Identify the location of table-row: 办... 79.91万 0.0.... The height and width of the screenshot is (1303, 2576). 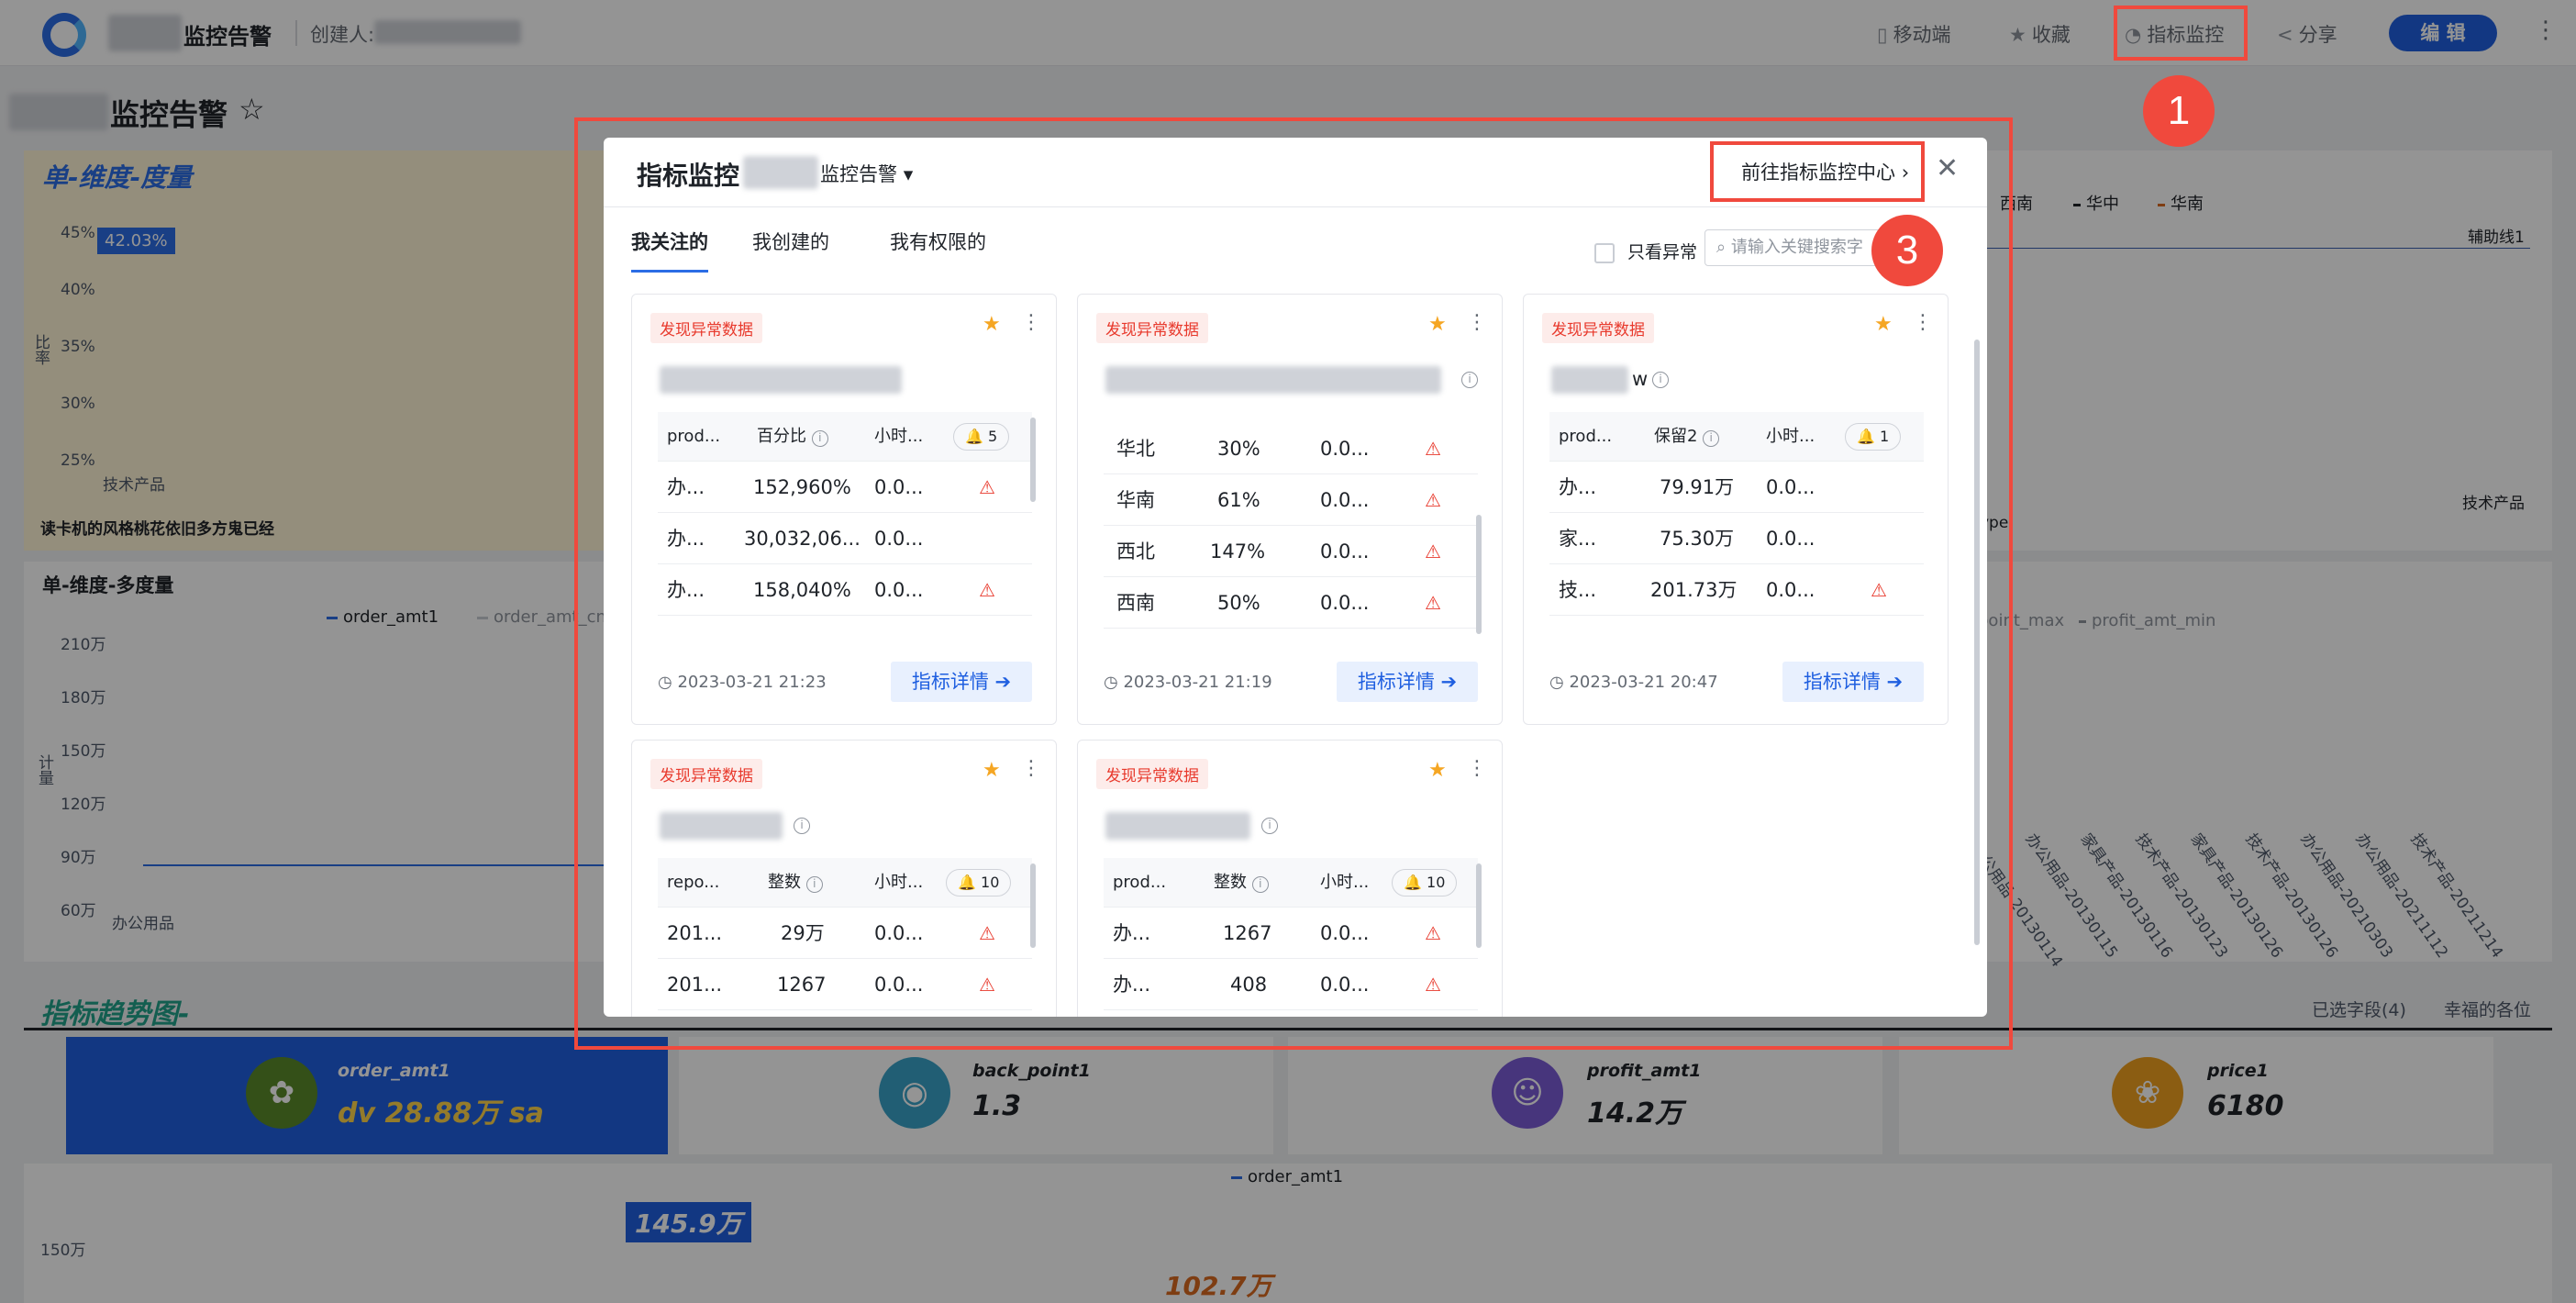
(1736, 487).